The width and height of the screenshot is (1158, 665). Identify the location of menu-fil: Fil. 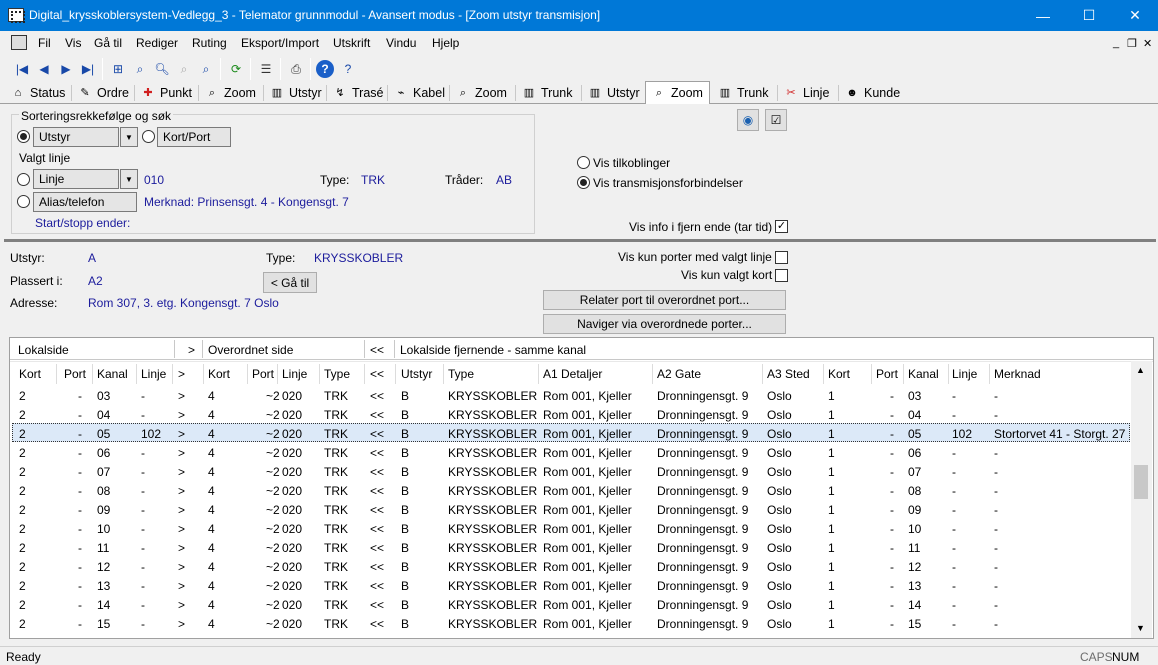
(44, 43).